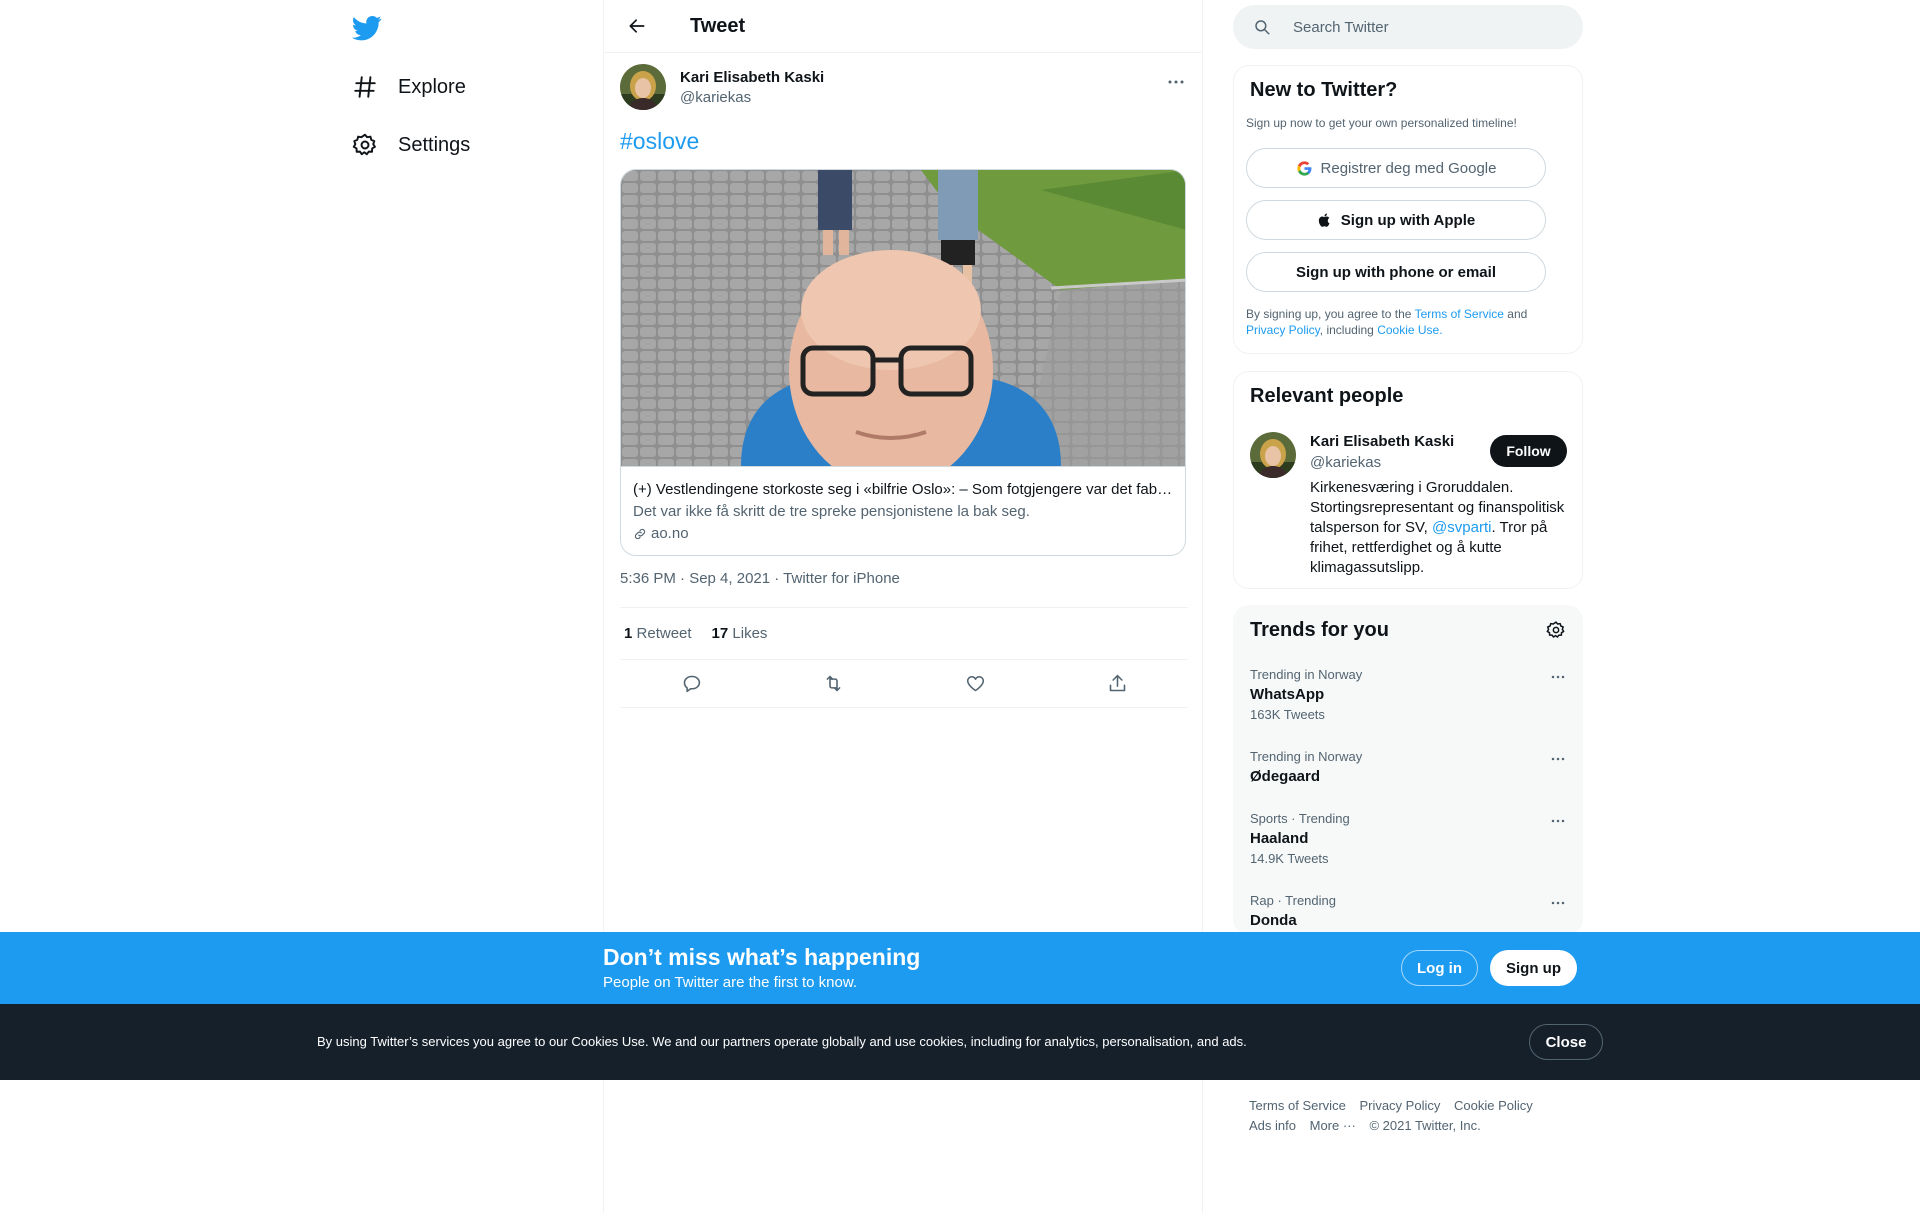  What do you see at coordinates (1262, 27) in the screenshot?
I see `search-icon` at bounding box center [1262, 27].